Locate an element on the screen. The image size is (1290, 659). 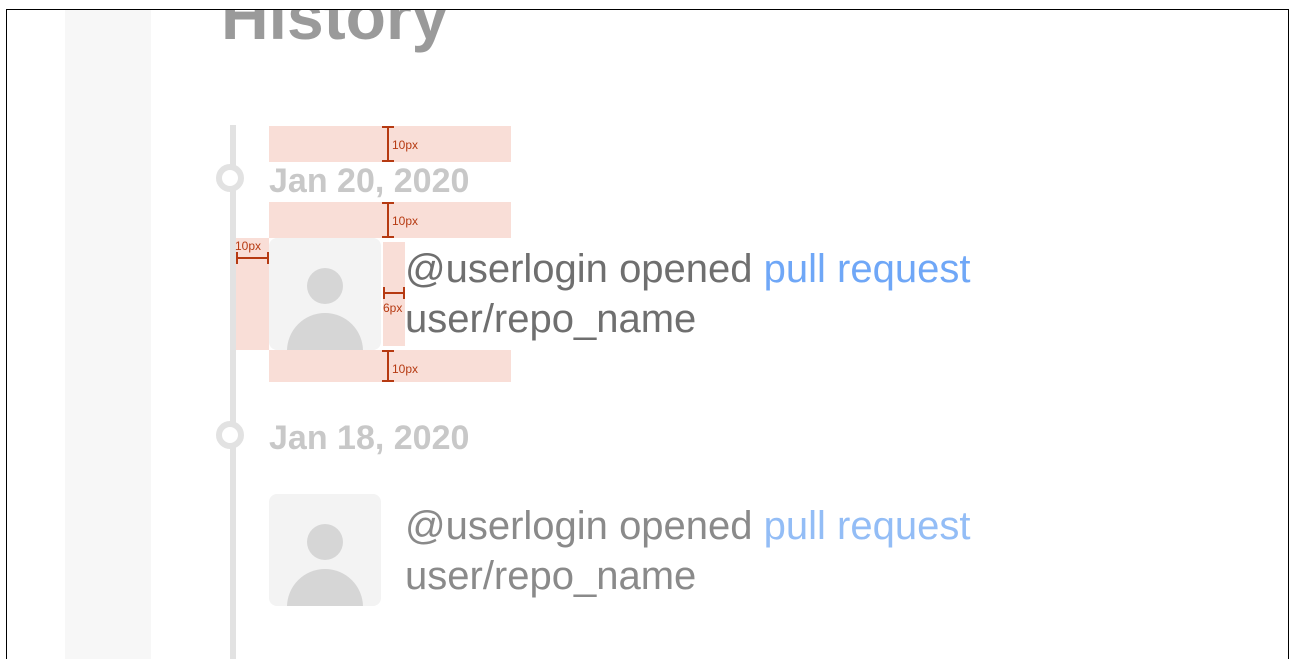
spacing-label-gap: 6px is located at coordinates (393, 308).